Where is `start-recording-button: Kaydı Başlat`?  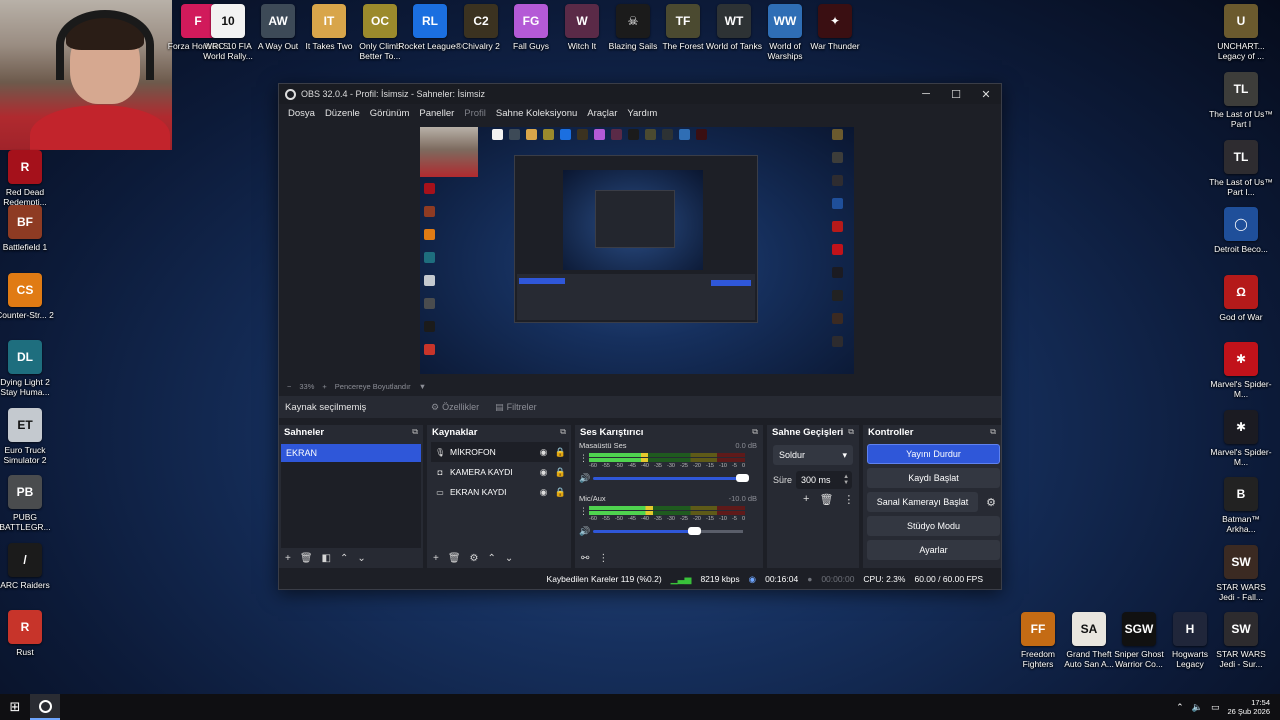
start-recording-button: Kaydı Başlat is located at coordinates (933, 478).